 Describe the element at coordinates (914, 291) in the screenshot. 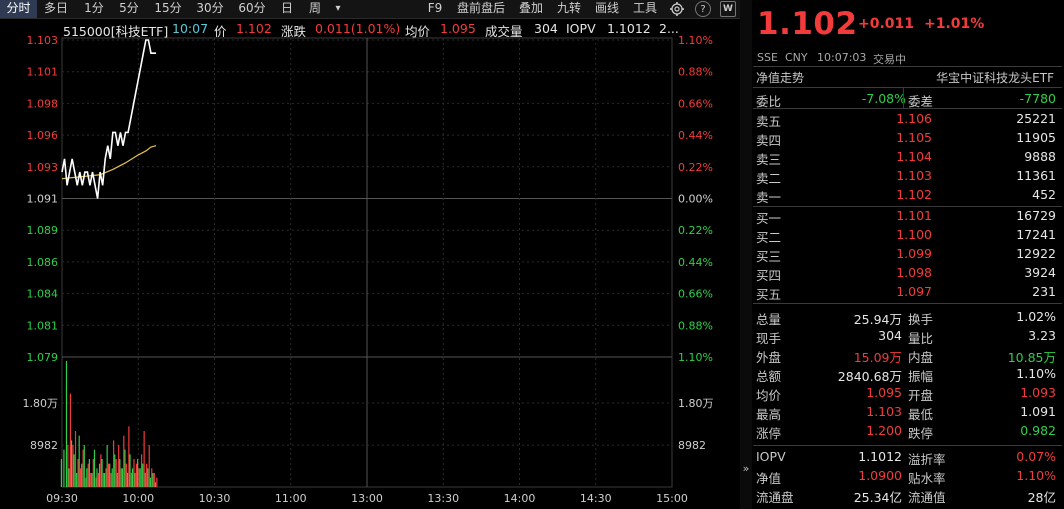

I see `bid-price: 1.097` at that location.